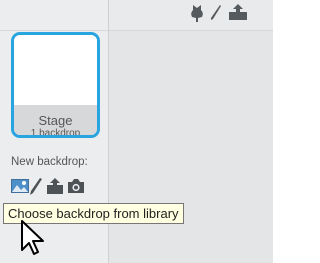  Describe the element at coordinates (55, 70) in the screenshot. I see `stage-preview` at that location.